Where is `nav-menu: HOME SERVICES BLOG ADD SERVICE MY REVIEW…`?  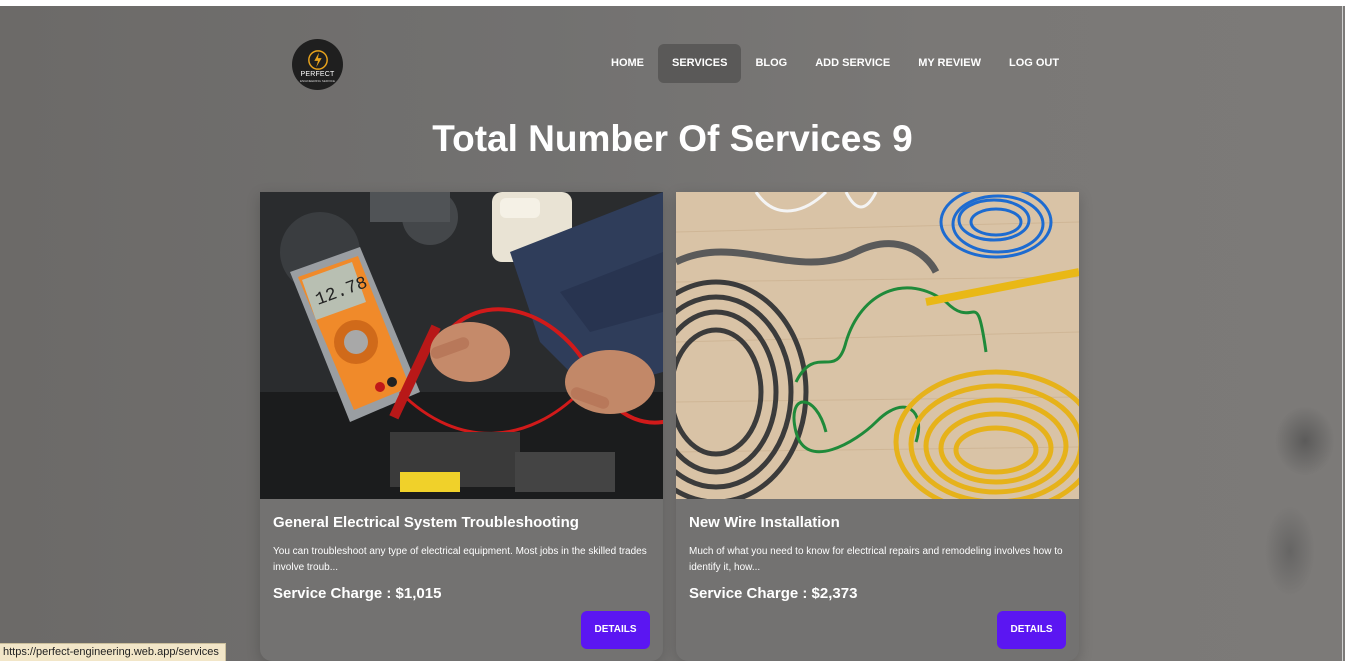
nav-menu: HOME SERVICES BLOG ADD SERVICE MY REVIEW… is located at coordinates (835, 63).